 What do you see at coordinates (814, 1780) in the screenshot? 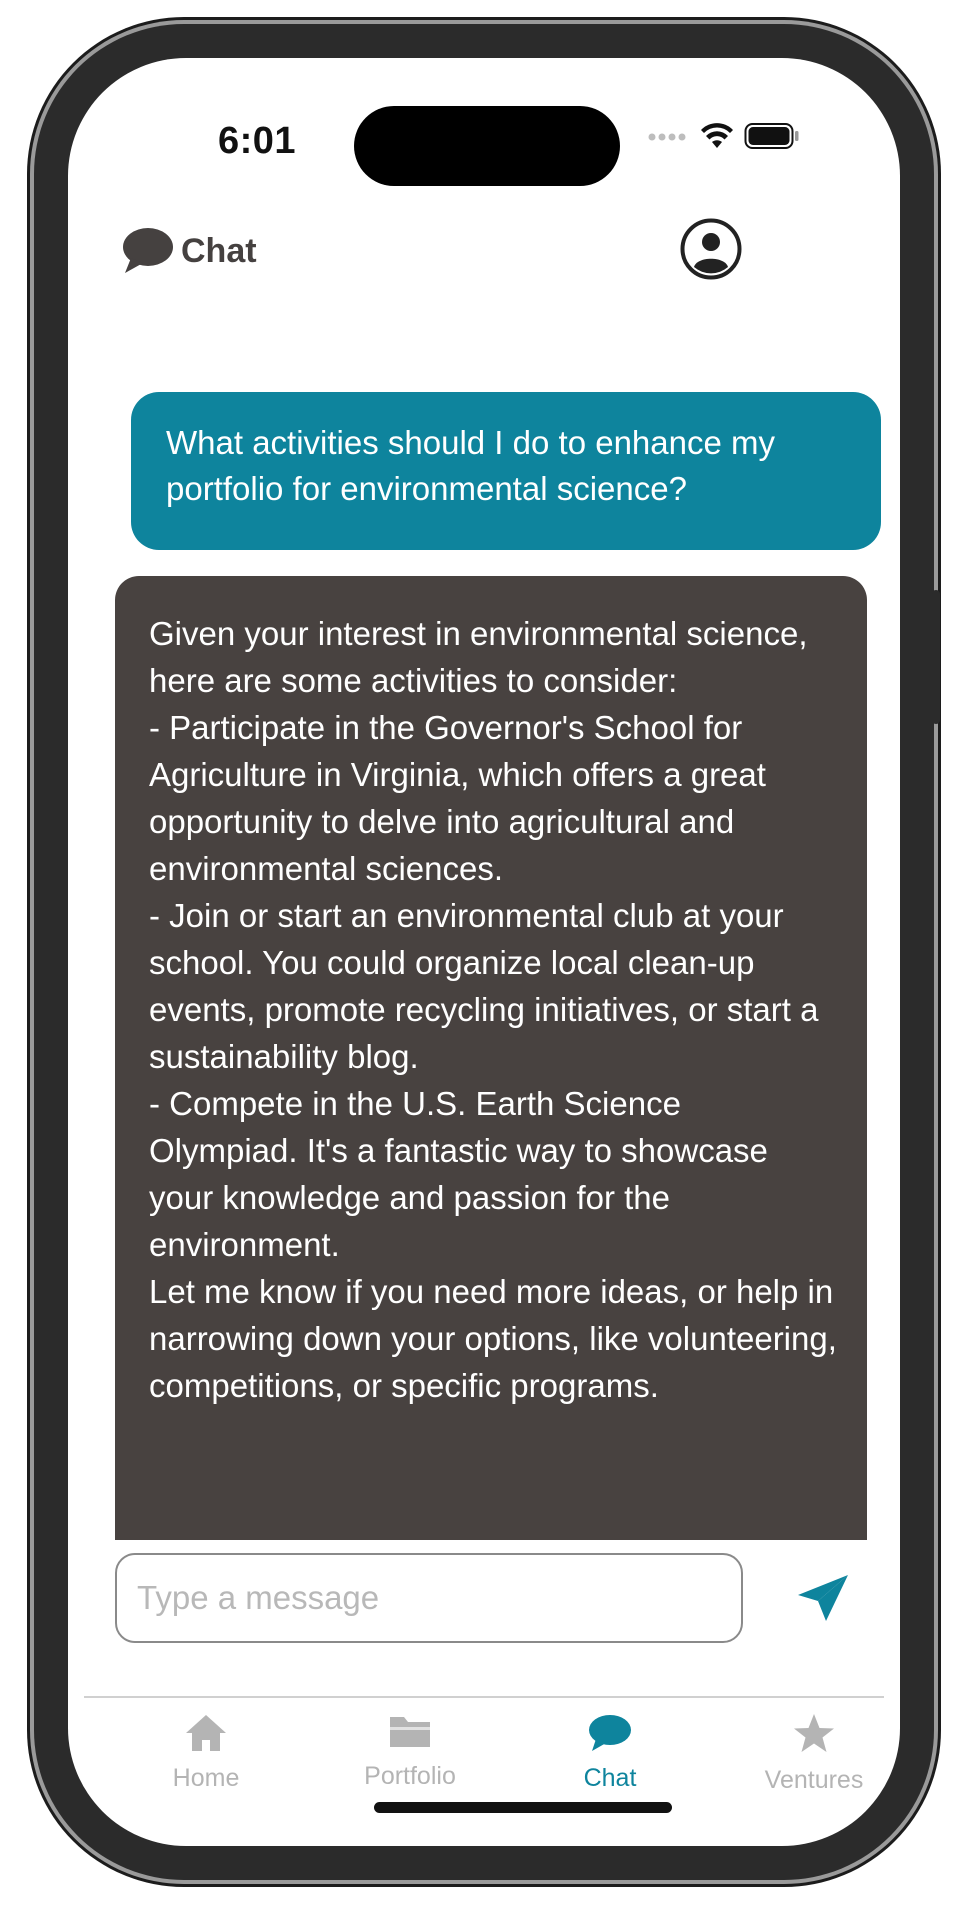
I see `tab-label-ventures: Ventures` at bounding box center [814, 1780].